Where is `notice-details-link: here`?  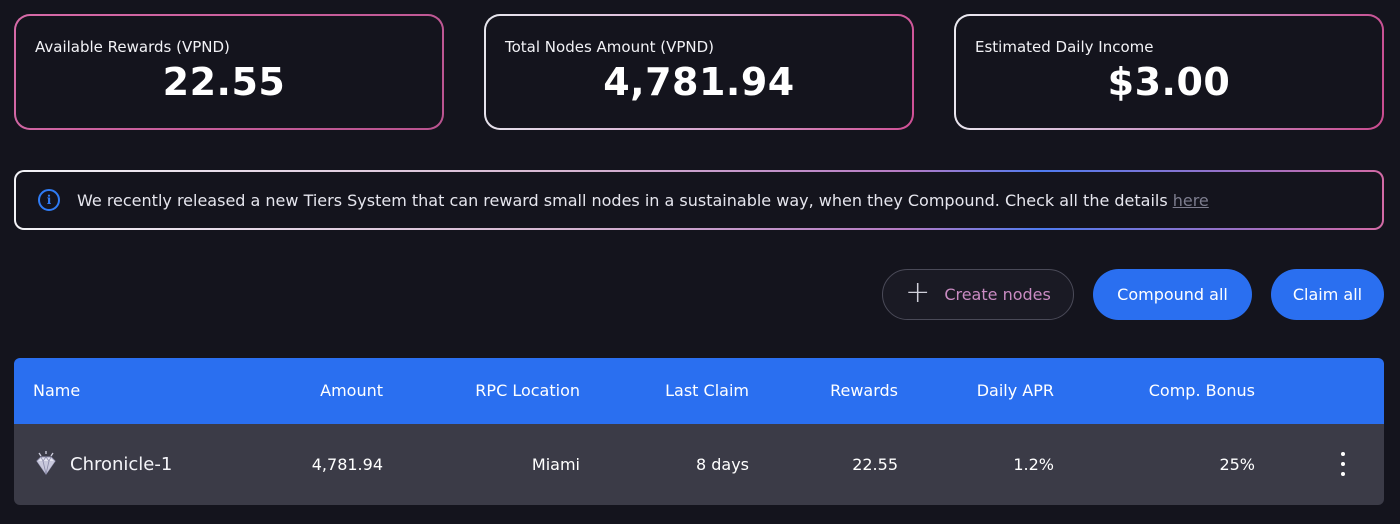
notice-details-link: here is located at coordinates (1191, 200).